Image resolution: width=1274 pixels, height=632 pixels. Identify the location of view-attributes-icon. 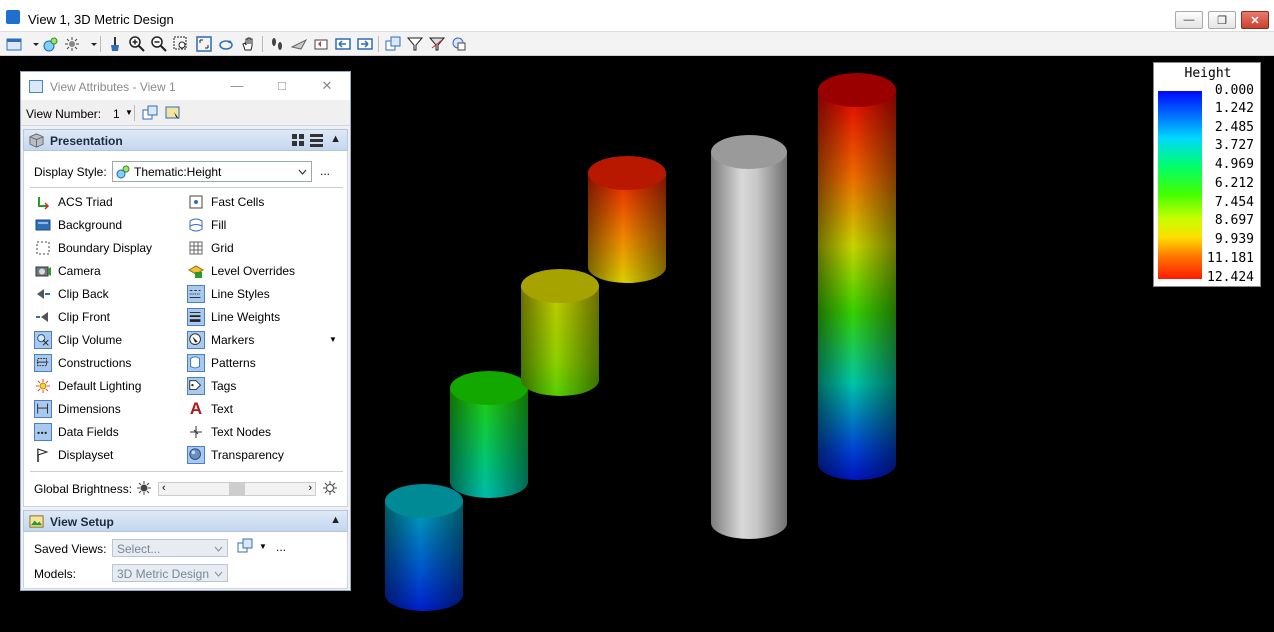
(14, 44).